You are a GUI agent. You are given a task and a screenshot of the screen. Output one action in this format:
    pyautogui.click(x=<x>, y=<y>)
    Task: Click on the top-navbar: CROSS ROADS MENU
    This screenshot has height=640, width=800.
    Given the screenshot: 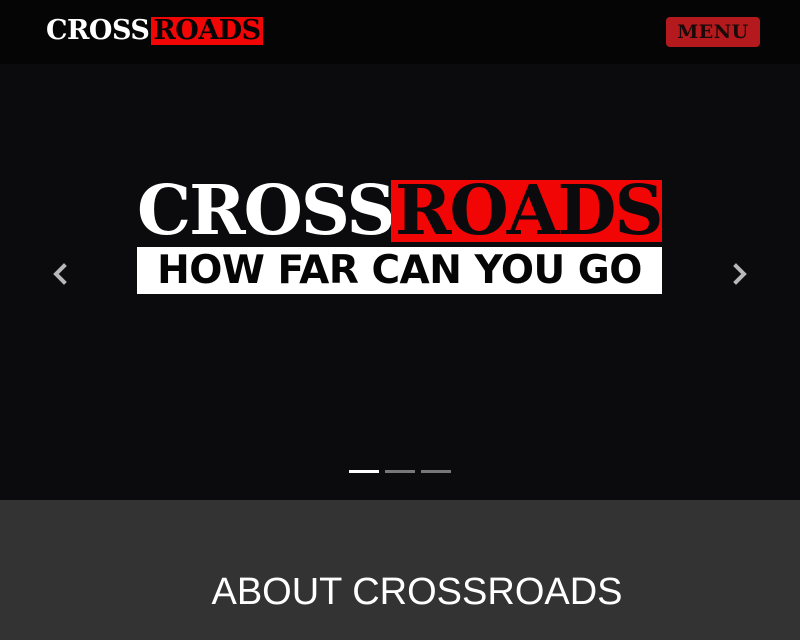 What is the action you would take?
    pyautogui.click(x=400, y=32)
    